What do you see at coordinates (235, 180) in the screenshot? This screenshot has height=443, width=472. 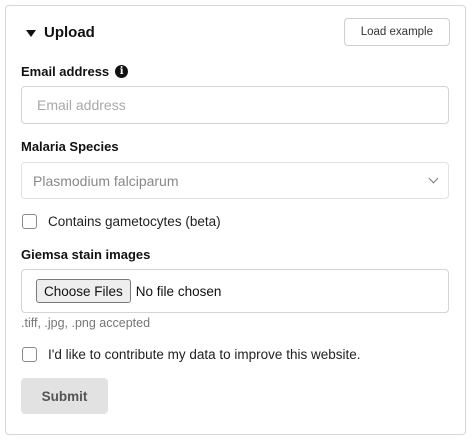 I see `species-select: Plasmodium falciparum` at bounding box center [235, 180].